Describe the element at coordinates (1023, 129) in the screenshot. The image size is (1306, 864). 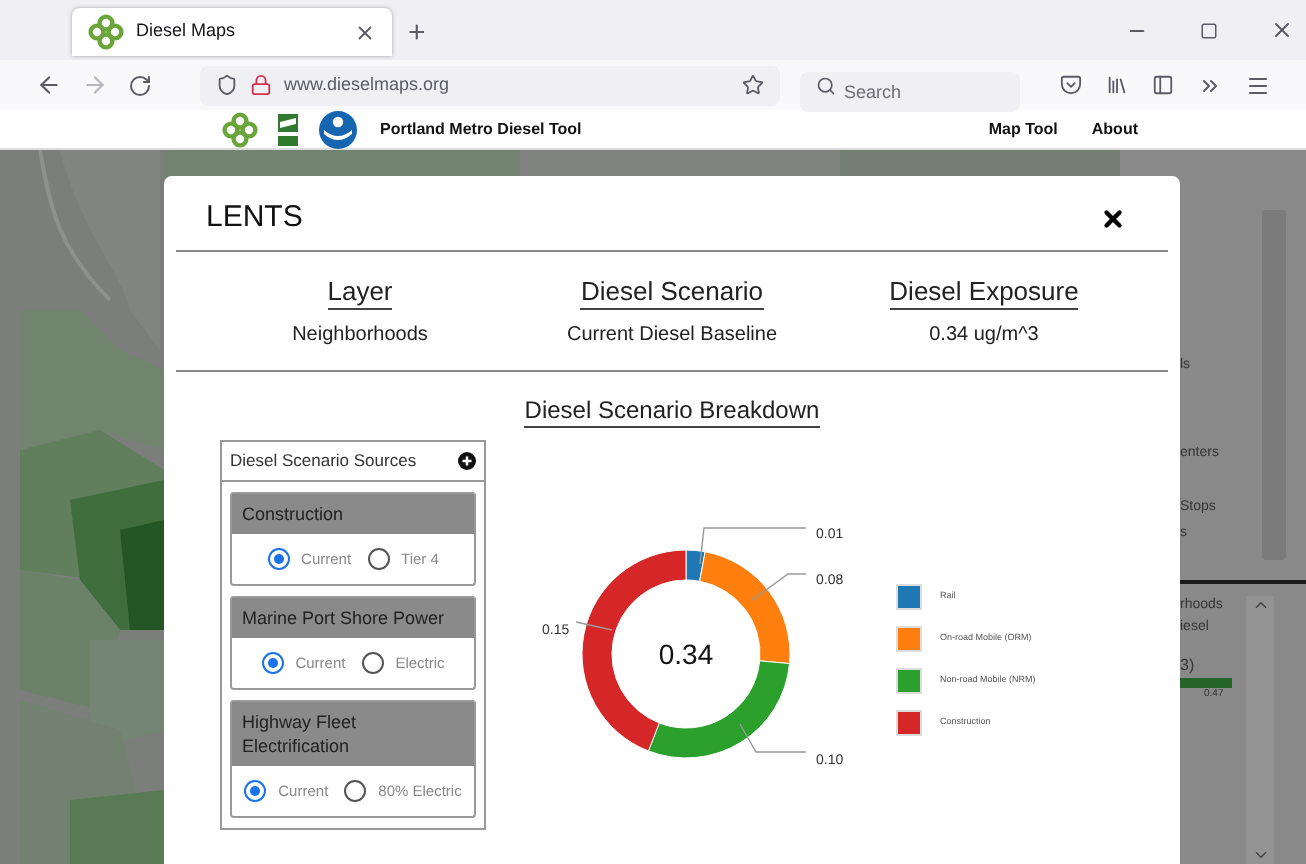
I see `nav-link: Map Tool` at that location.